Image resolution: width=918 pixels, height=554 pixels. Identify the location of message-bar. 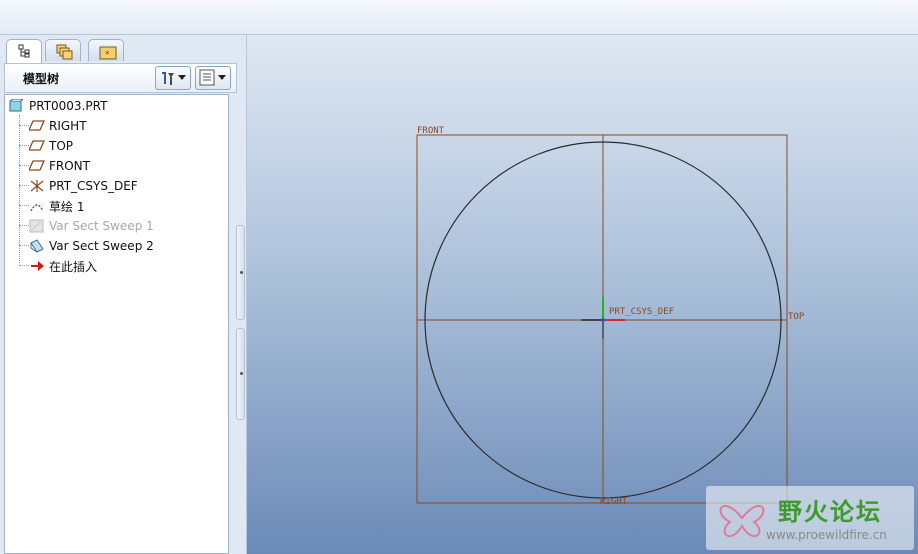
(459, 17).